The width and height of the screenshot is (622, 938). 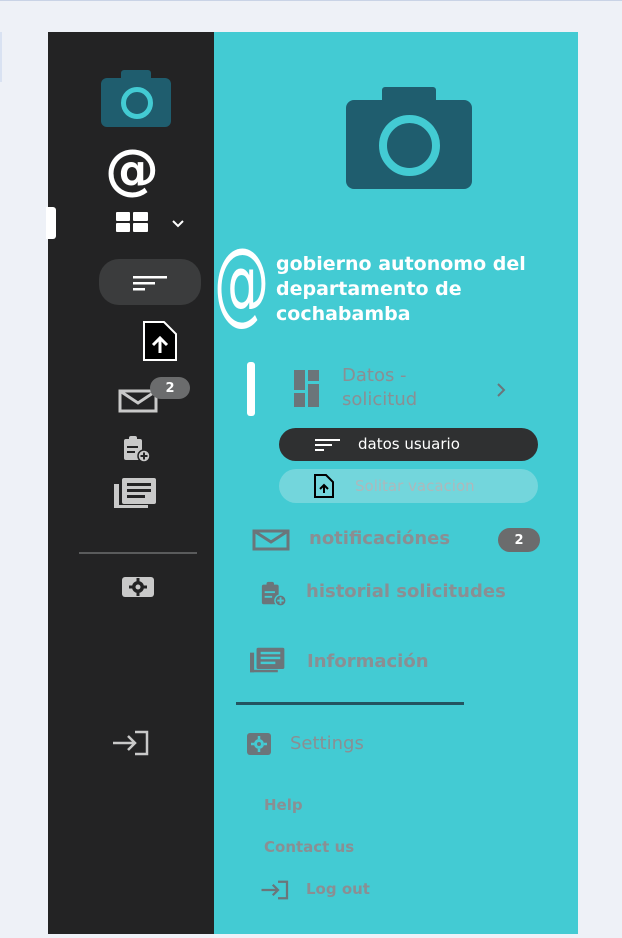 What do you see at coordinates (154, 224) in the screenshot?
I see `dashboard-toggle` at bounding box center [154, 224].